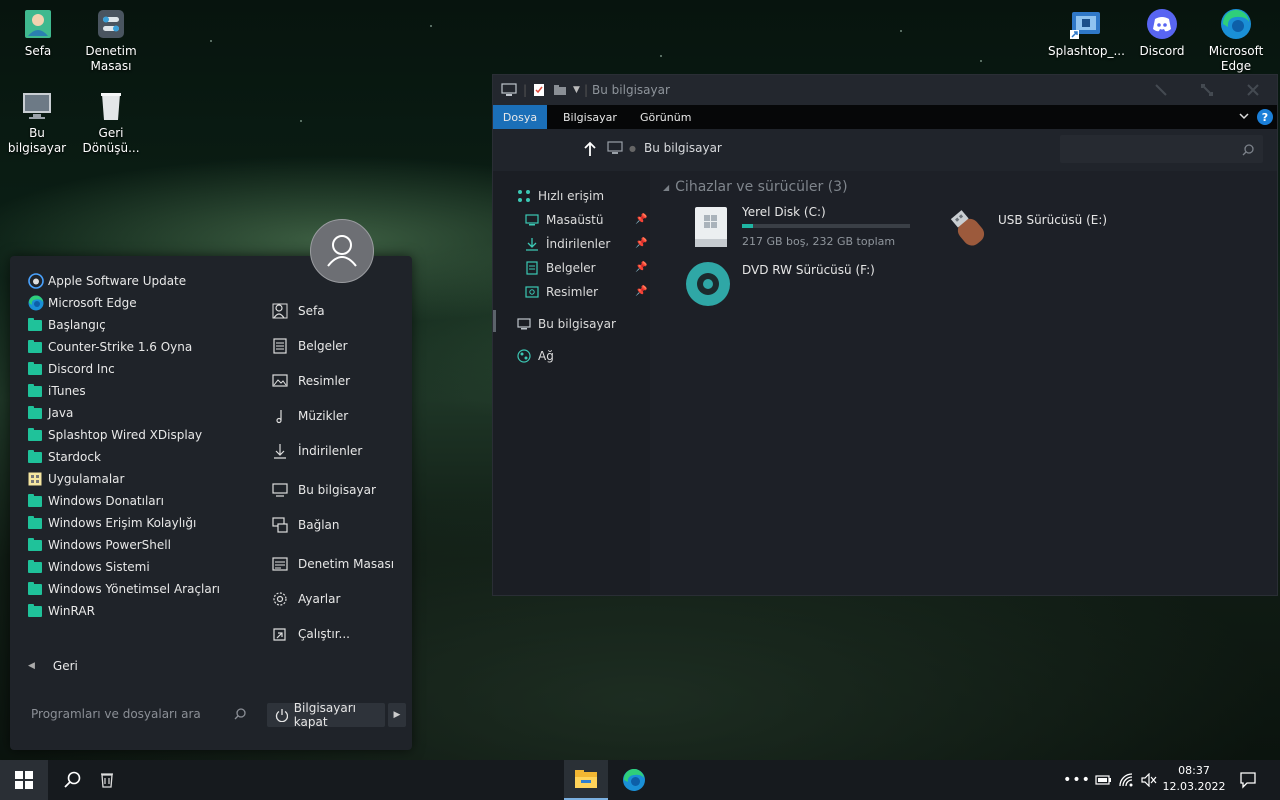  What do you see at coordinates (665, 117) in the screenshot?
I see `tab-gorunum: Görünüm` at bounding box center [665, 117].